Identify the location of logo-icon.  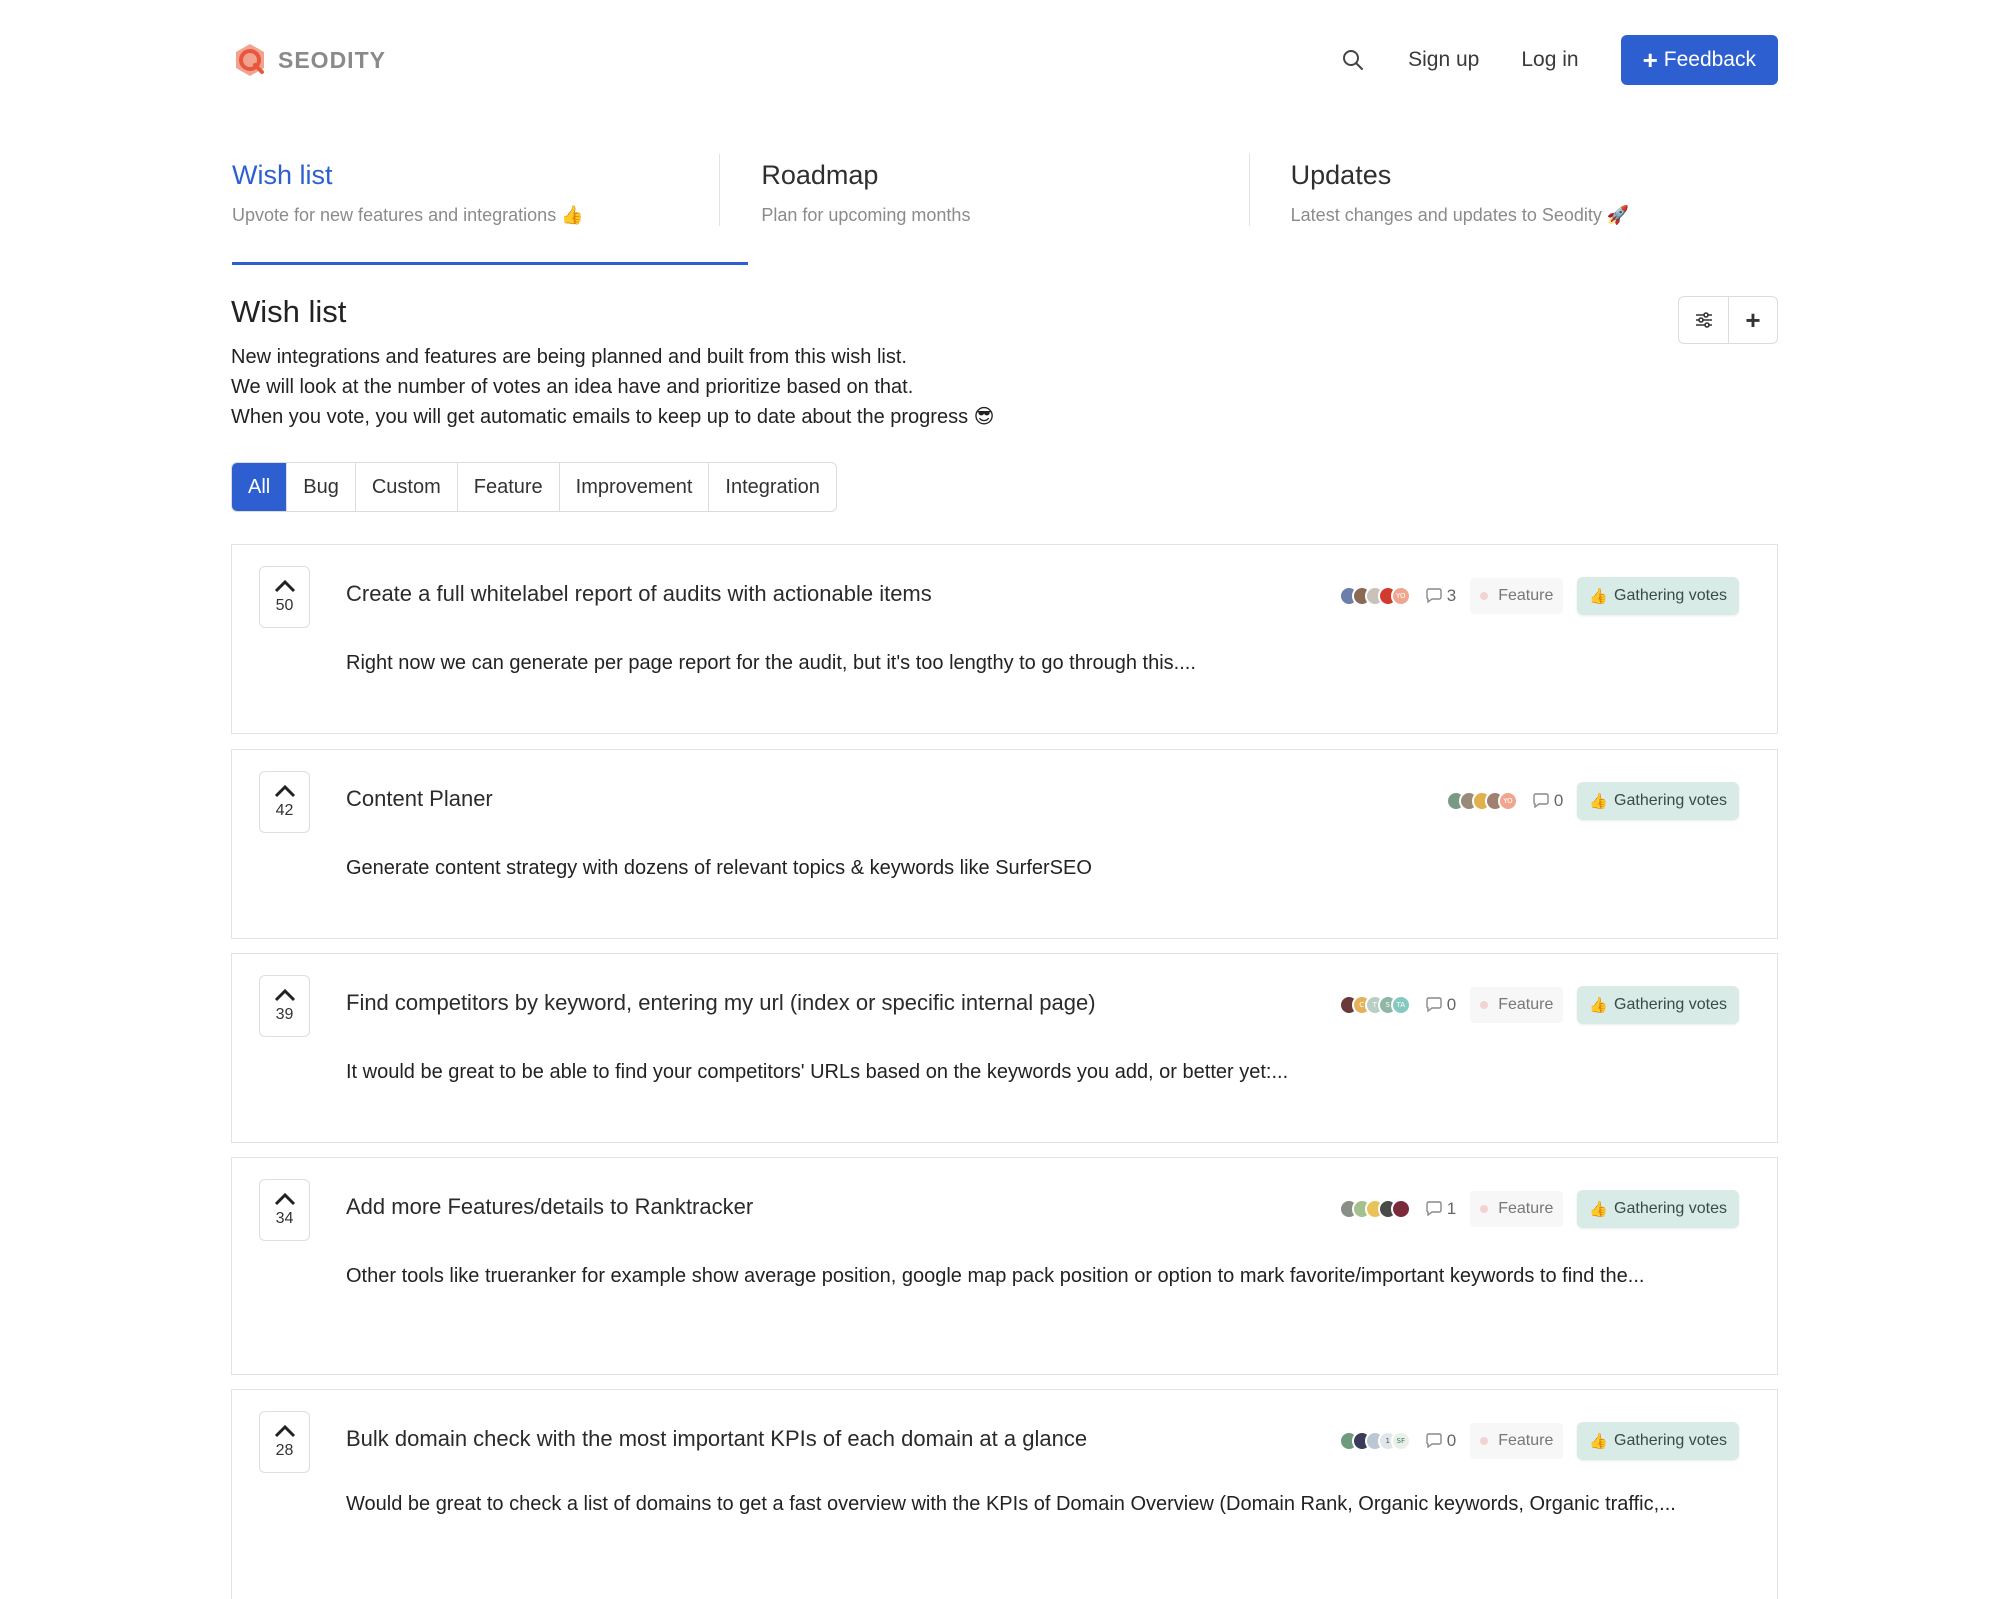
(250, 60).